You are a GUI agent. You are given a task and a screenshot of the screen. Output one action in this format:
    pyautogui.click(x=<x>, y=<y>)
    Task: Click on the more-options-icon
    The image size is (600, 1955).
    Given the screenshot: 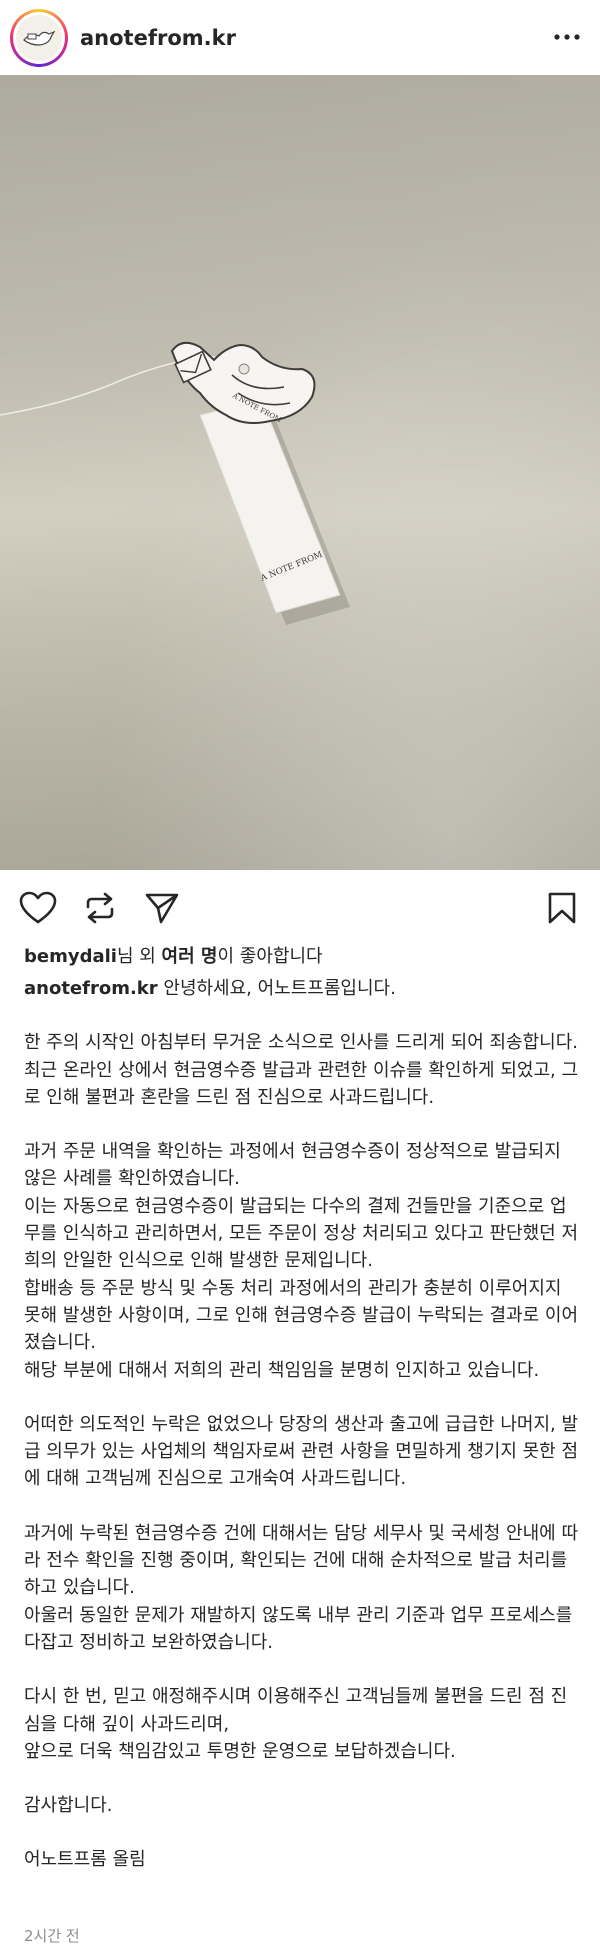 What is the action you would take?
    pyautogui.click(x=567, y=37)
    